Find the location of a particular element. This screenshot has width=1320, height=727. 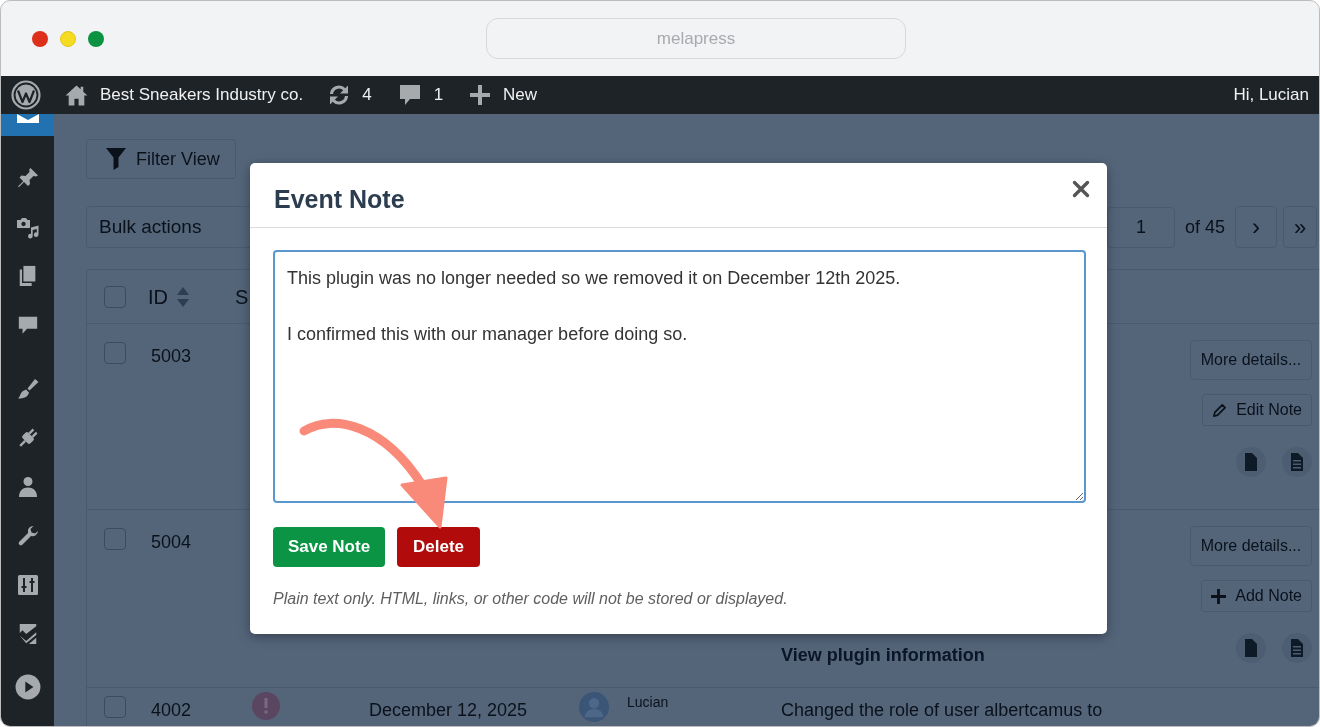

event-message: Changed the role of user albertcamus to is located at coordinates (942, 710).